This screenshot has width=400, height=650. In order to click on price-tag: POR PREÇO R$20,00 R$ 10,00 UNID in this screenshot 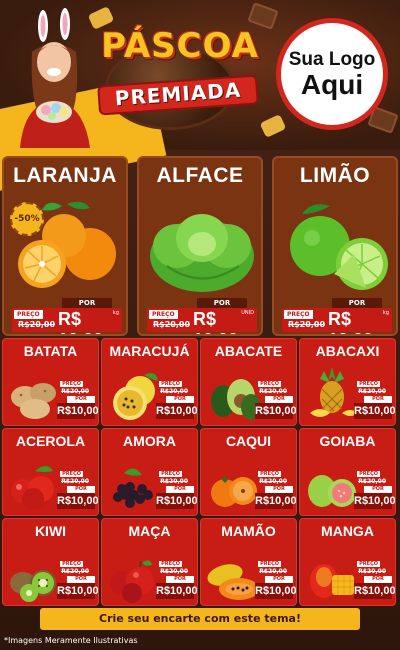, I will do `click(202, 316)`.